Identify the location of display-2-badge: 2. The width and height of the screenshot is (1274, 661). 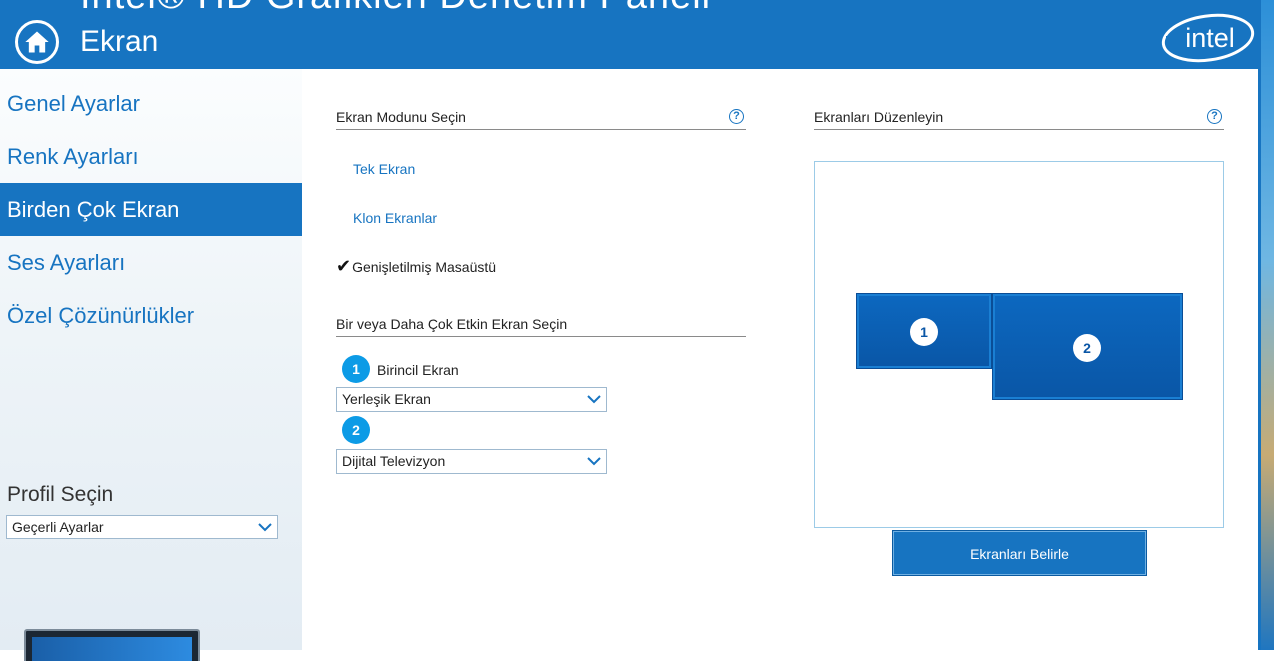
(356, 430).